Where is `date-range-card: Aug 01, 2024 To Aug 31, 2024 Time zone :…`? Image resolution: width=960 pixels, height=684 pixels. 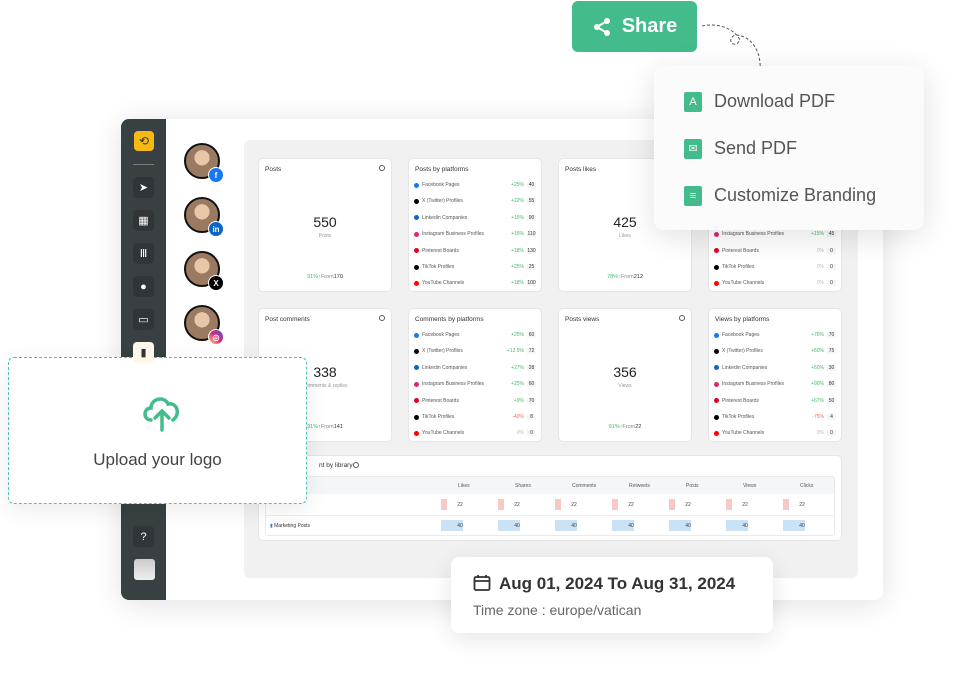
date-range-card: Aug 01, 2024 To Aug 31, 2024 Time zone :… is located at coordinates (612, 595).